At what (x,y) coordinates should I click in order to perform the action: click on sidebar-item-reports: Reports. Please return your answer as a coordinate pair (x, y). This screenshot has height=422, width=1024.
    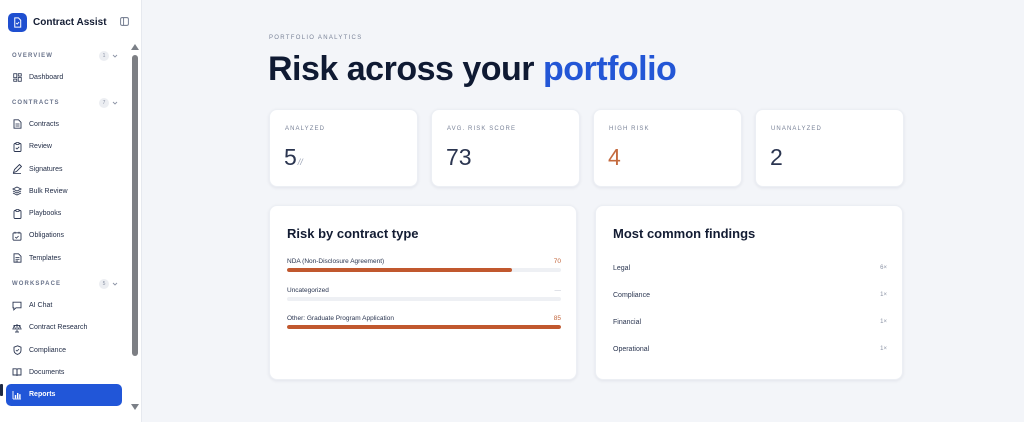
    Looking at the image, I should click on (64, 394).